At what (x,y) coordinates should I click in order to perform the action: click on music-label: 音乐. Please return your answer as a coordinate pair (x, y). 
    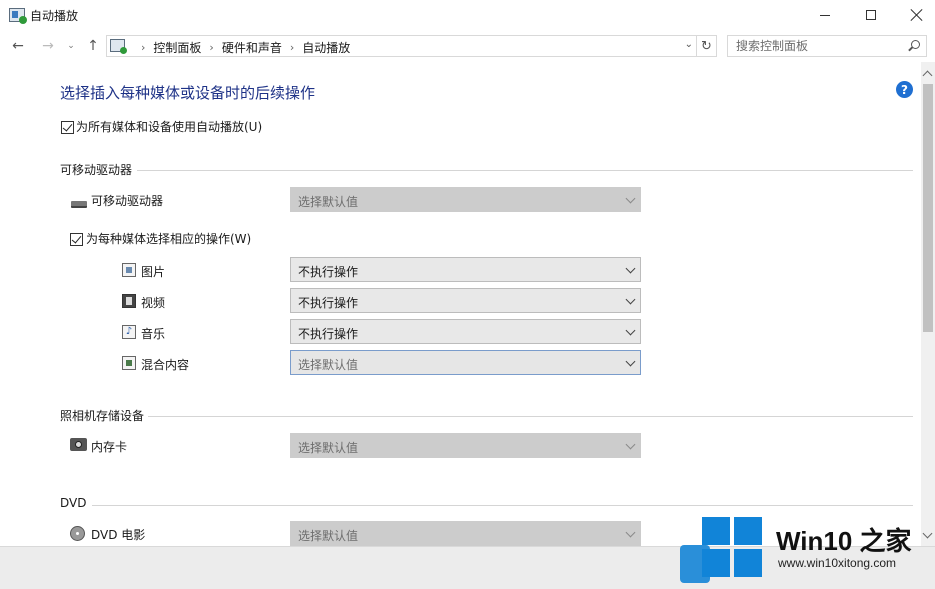
    Looking at the image, I should click on (153, 334).